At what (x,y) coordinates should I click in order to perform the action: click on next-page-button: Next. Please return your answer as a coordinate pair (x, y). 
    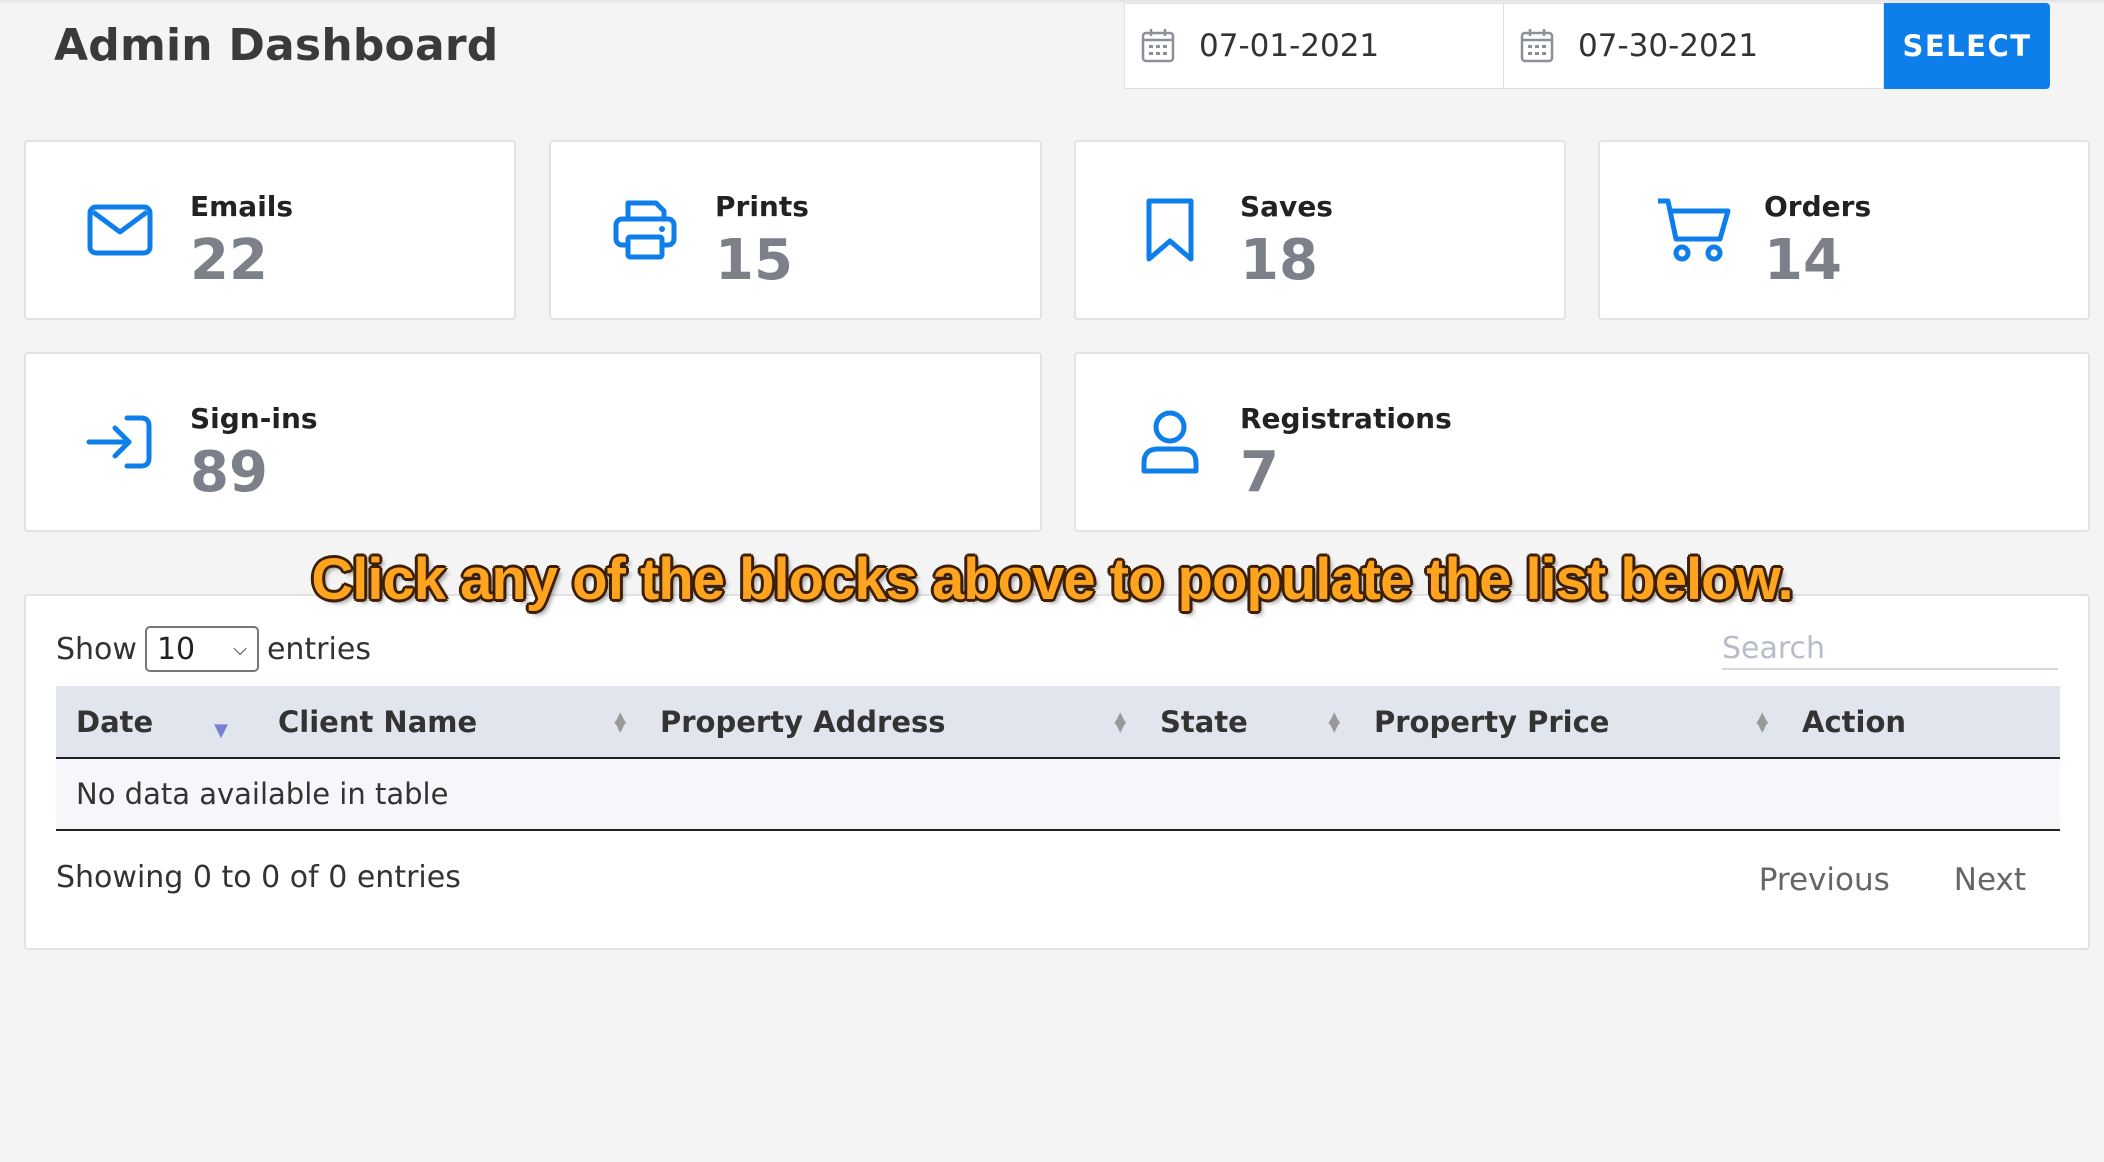
    Looking at the image, I should click on (1990, 880).